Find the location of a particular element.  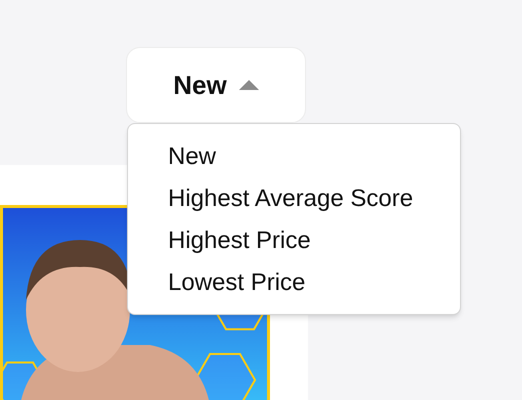

sort-button: New is located at coordinates (216, 85).